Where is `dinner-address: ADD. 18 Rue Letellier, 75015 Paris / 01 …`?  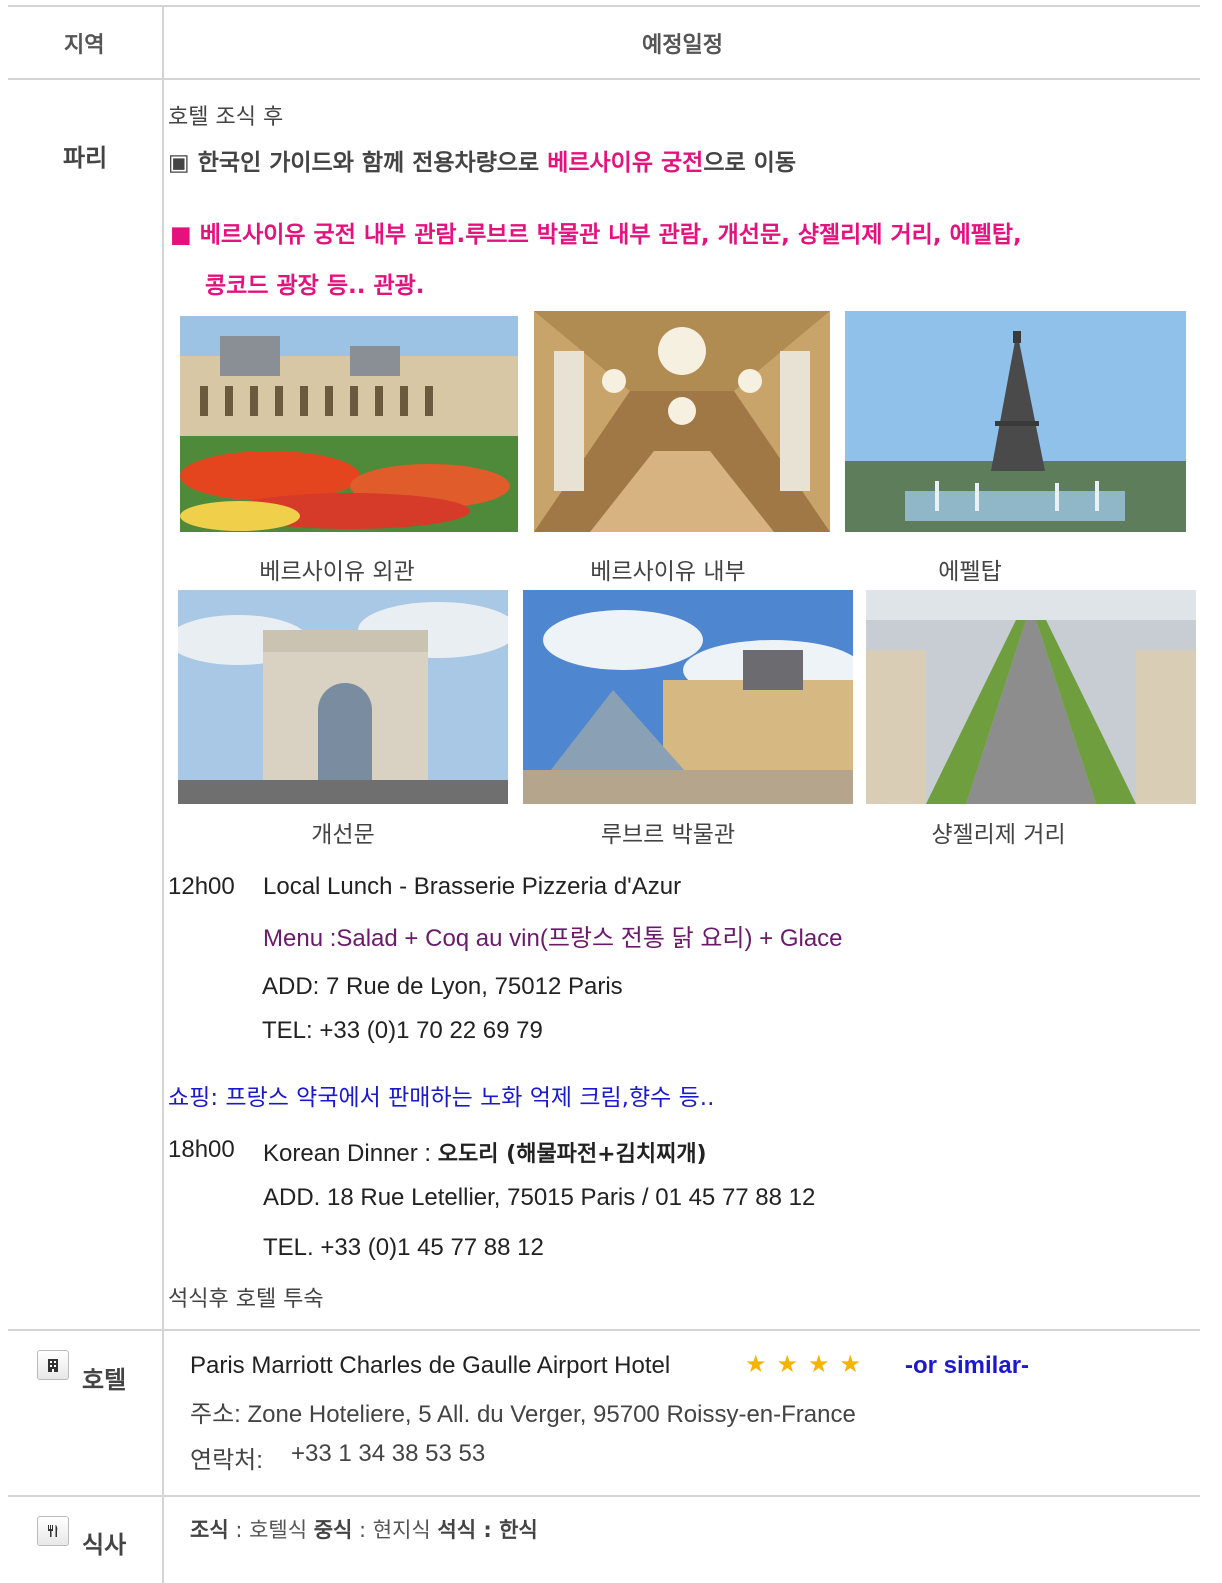
dinner-address: ADD. 18 Rue Letellier, 75015 Paris / 01 … is located at coordinates (539, 1197).